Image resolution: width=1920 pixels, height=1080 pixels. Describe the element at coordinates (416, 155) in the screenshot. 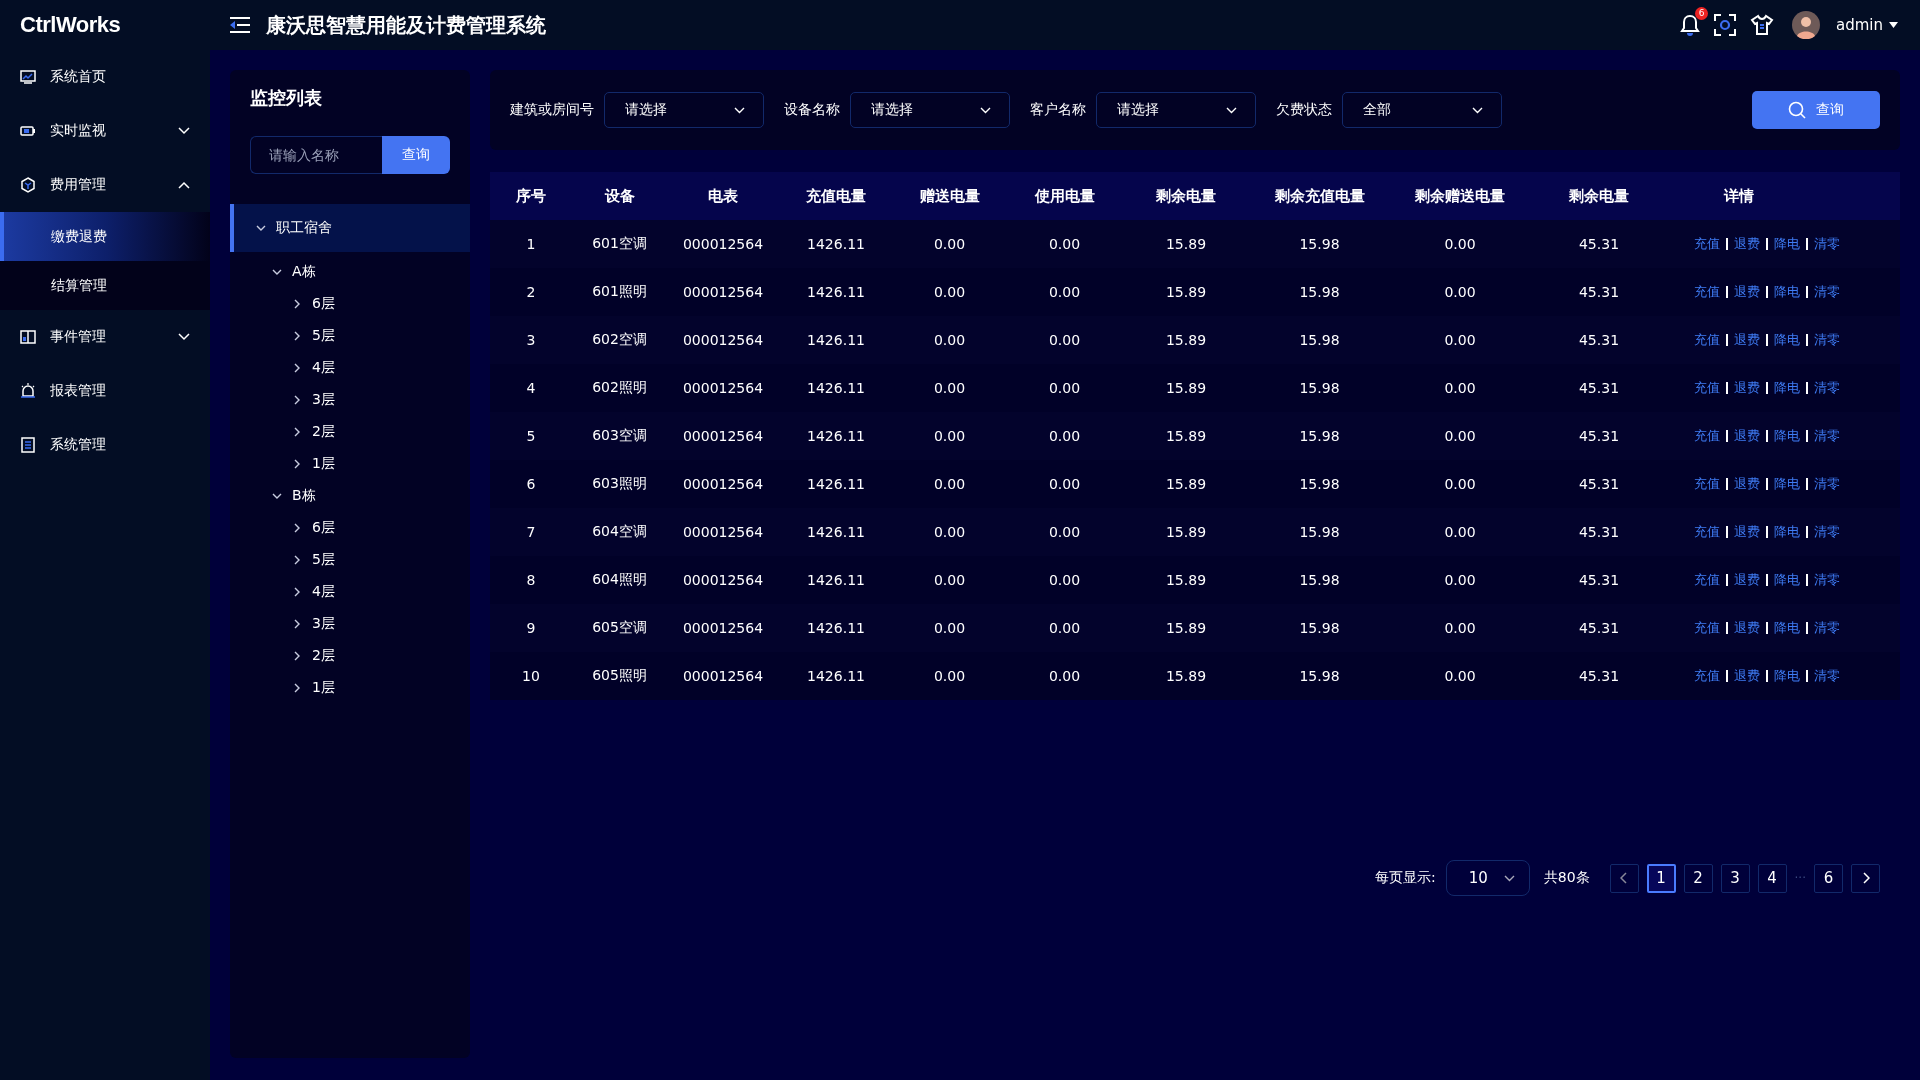

I see `search-button: 查询` at that location.